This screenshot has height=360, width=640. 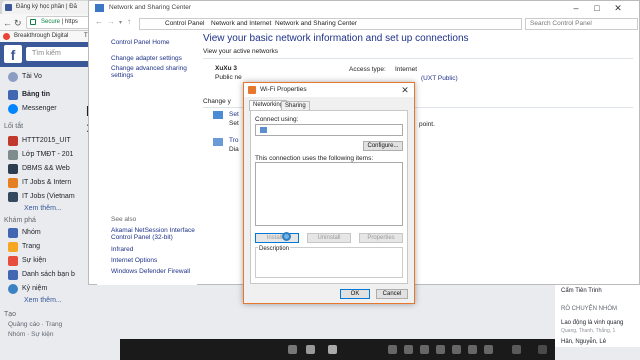 What do you see at coordinates (583, 342) in the screenshot?
I see `group-chat-2: Hân, Nguyễn, Lê` at bounding box center [583, 342].